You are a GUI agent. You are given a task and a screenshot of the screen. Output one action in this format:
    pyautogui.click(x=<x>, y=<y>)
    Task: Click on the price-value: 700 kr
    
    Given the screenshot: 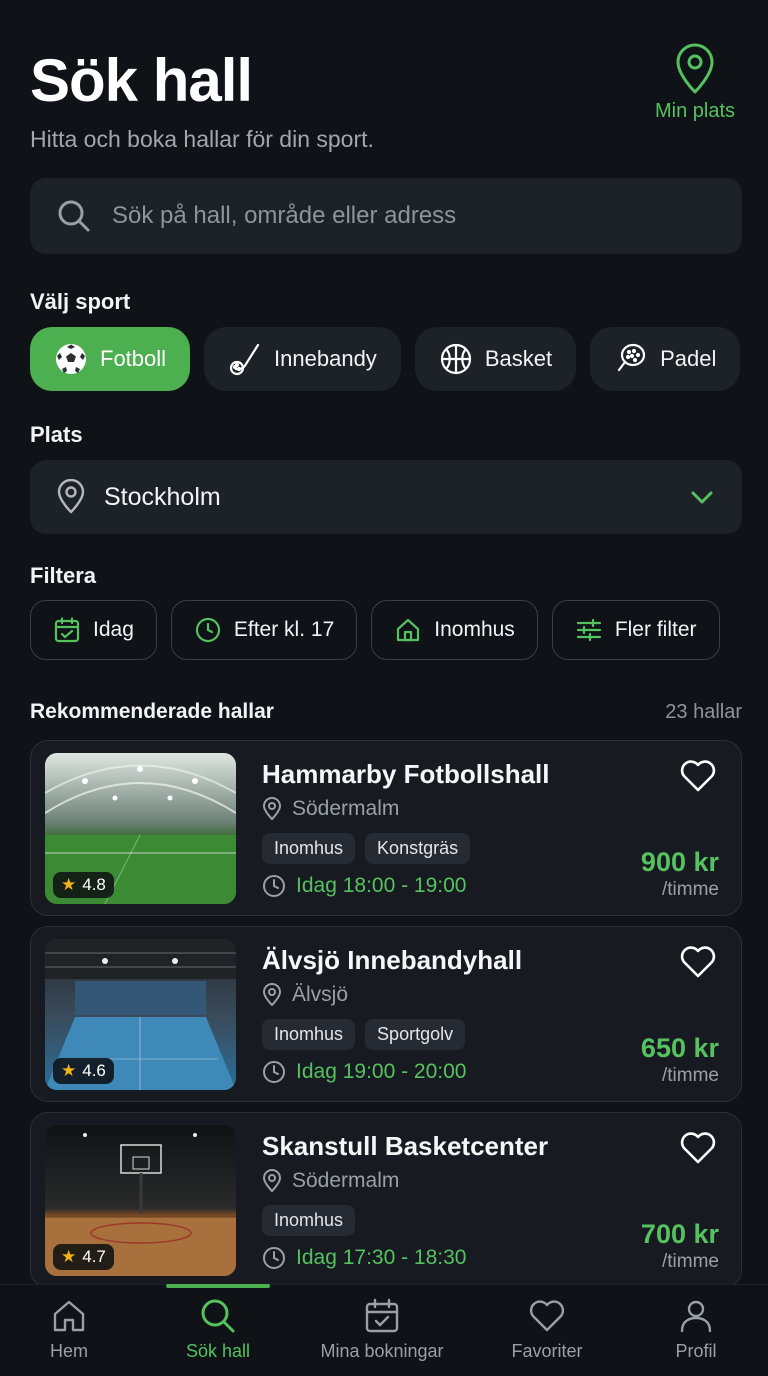 What is the action you would take?
    pyautogui.click(x=679, y=1234)
    